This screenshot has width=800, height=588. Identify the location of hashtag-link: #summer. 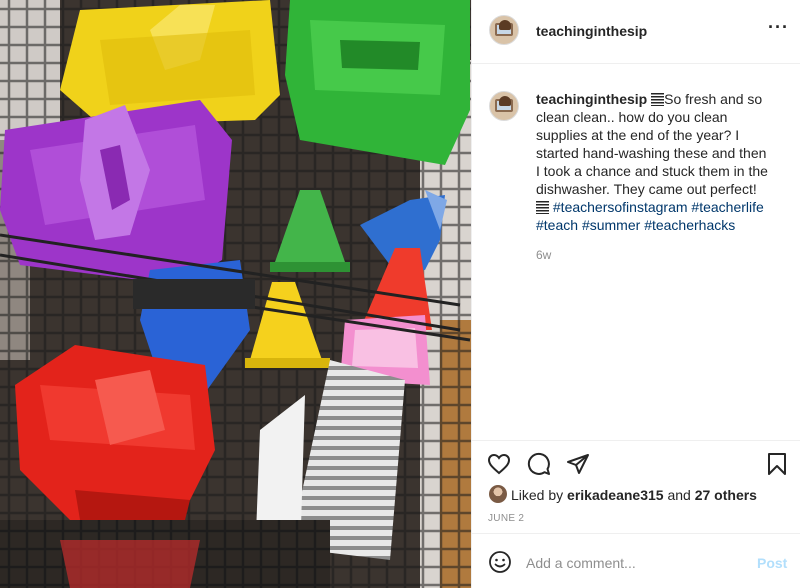
(611, 225).